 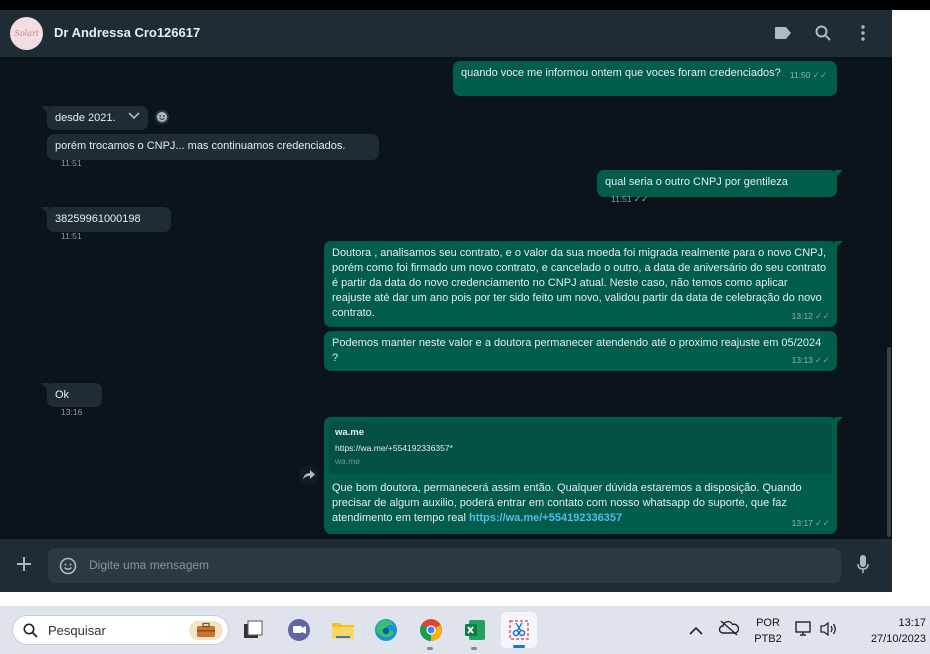 I want to click on avatar-logo-text: Solari, so click(x=26, y=33).